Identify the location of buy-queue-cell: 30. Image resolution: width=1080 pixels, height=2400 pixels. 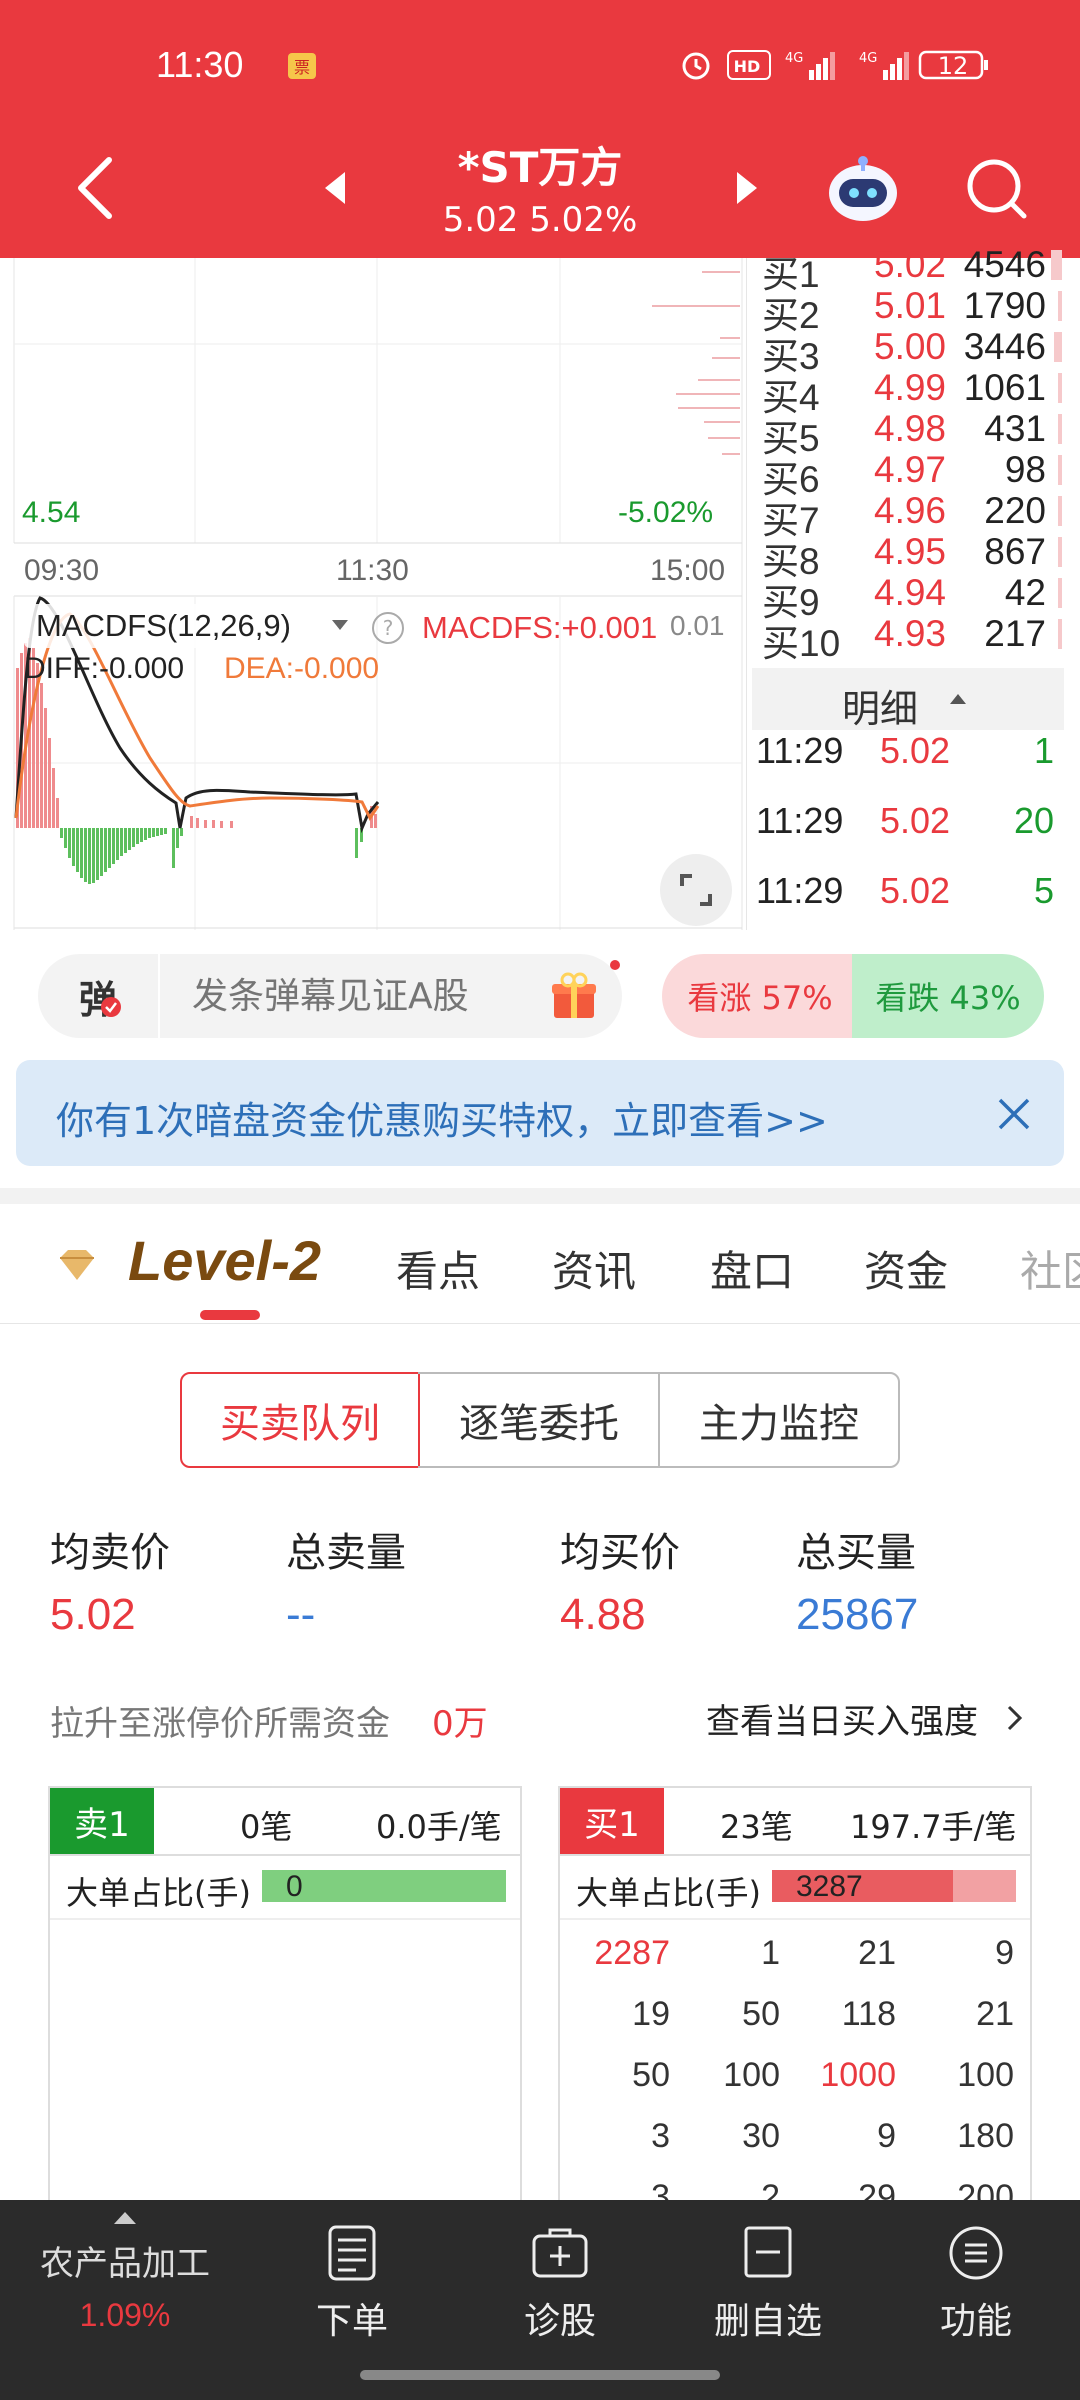
(761, 2136).